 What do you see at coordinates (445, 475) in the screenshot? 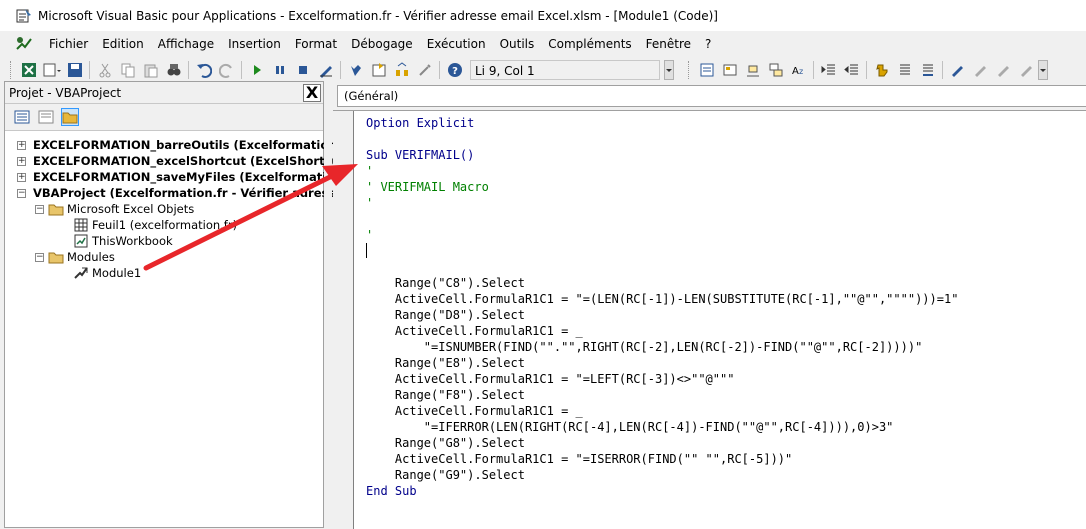
I see `code-line: Range("G9").Select` at bounding box center [445, 475].